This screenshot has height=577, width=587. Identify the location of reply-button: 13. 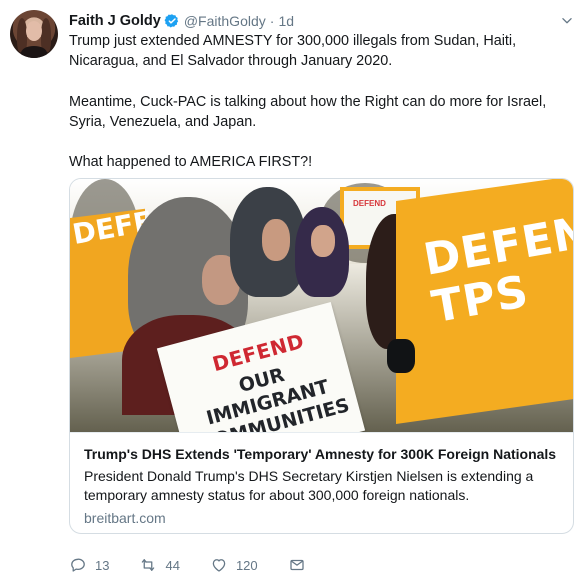
(89, 565).